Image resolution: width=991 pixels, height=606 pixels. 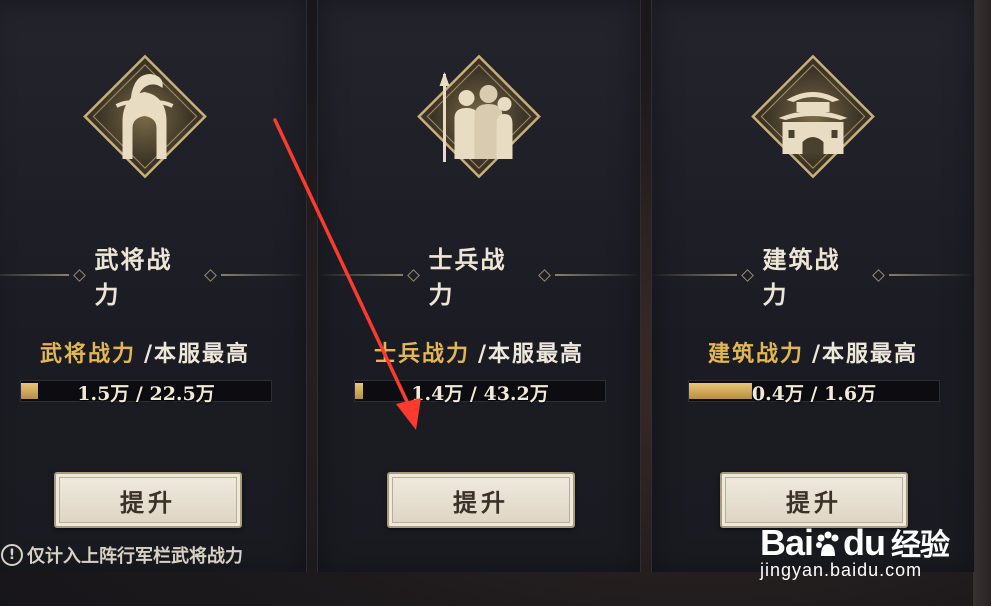 What do you see at coordinates (850, 394) in the screenshot?
I see `server-max-power: 1.6万` at bounding box center [850, 394].